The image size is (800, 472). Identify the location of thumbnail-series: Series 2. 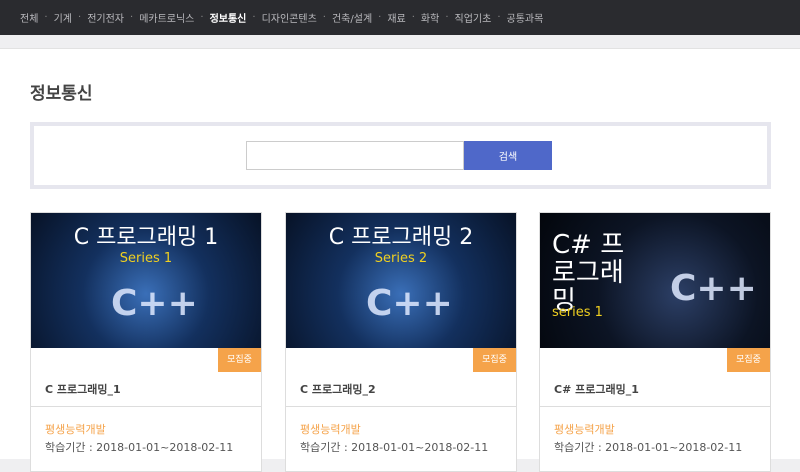
(401, 258).